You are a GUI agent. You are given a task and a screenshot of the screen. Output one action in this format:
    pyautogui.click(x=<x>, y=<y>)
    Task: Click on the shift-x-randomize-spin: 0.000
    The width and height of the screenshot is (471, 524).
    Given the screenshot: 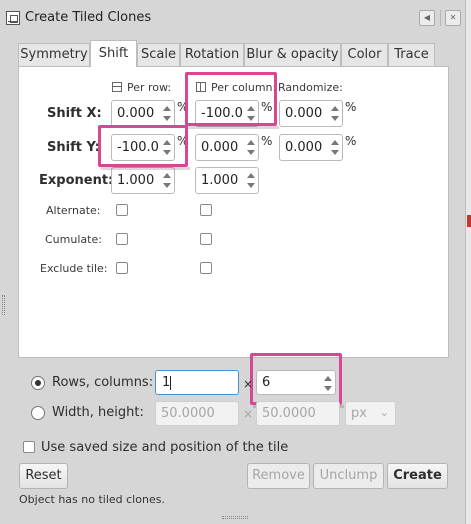 What is the action you would take?
    pyautogui.click(x=311, y=113)
    